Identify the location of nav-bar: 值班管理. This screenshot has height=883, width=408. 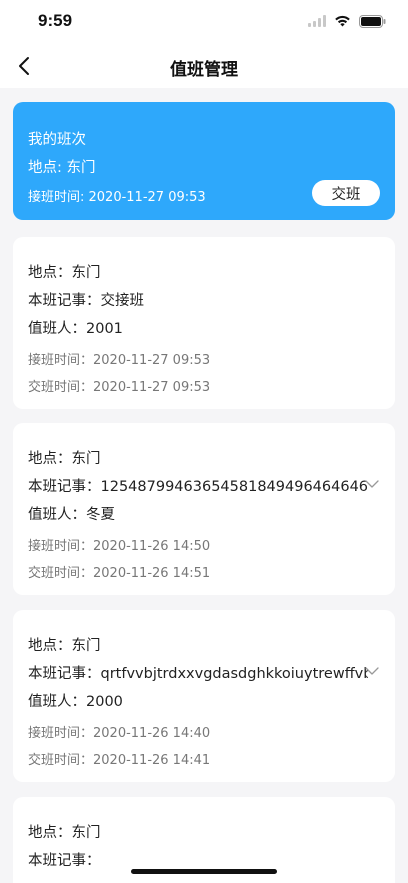
(204, 66).